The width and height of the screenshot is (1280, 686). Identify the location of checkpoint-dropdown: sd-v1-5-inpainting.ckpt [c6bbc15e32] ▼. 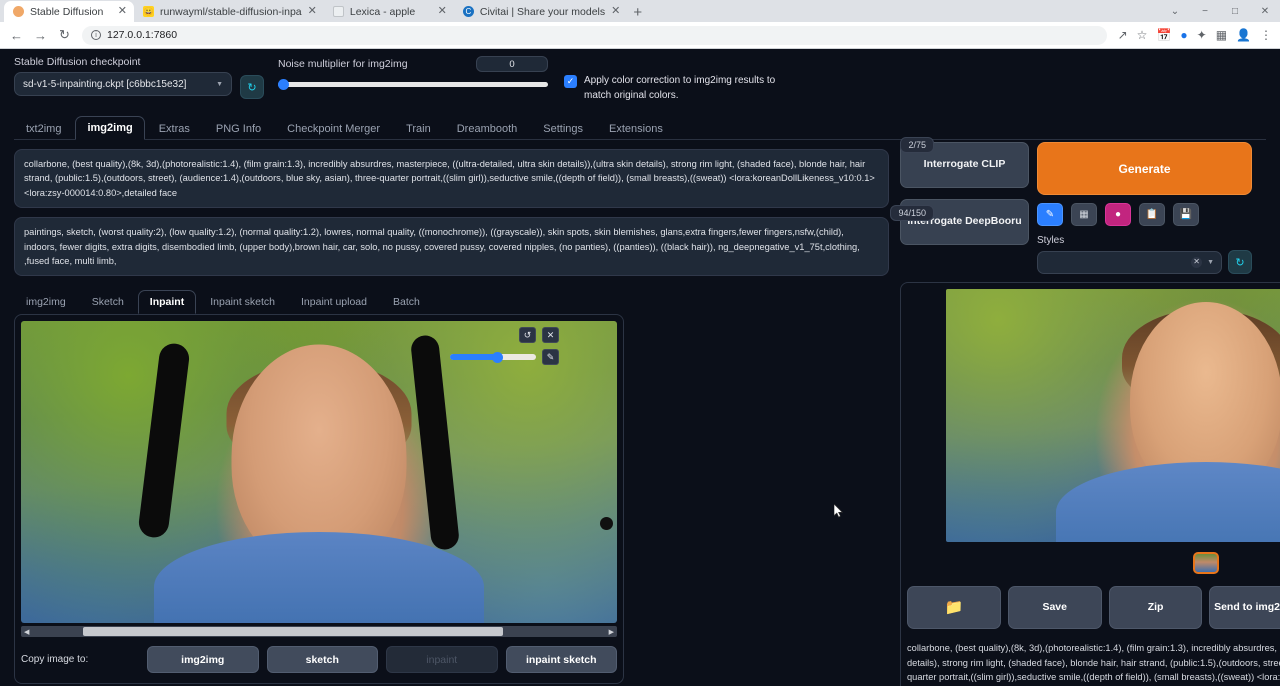
(123, 84).